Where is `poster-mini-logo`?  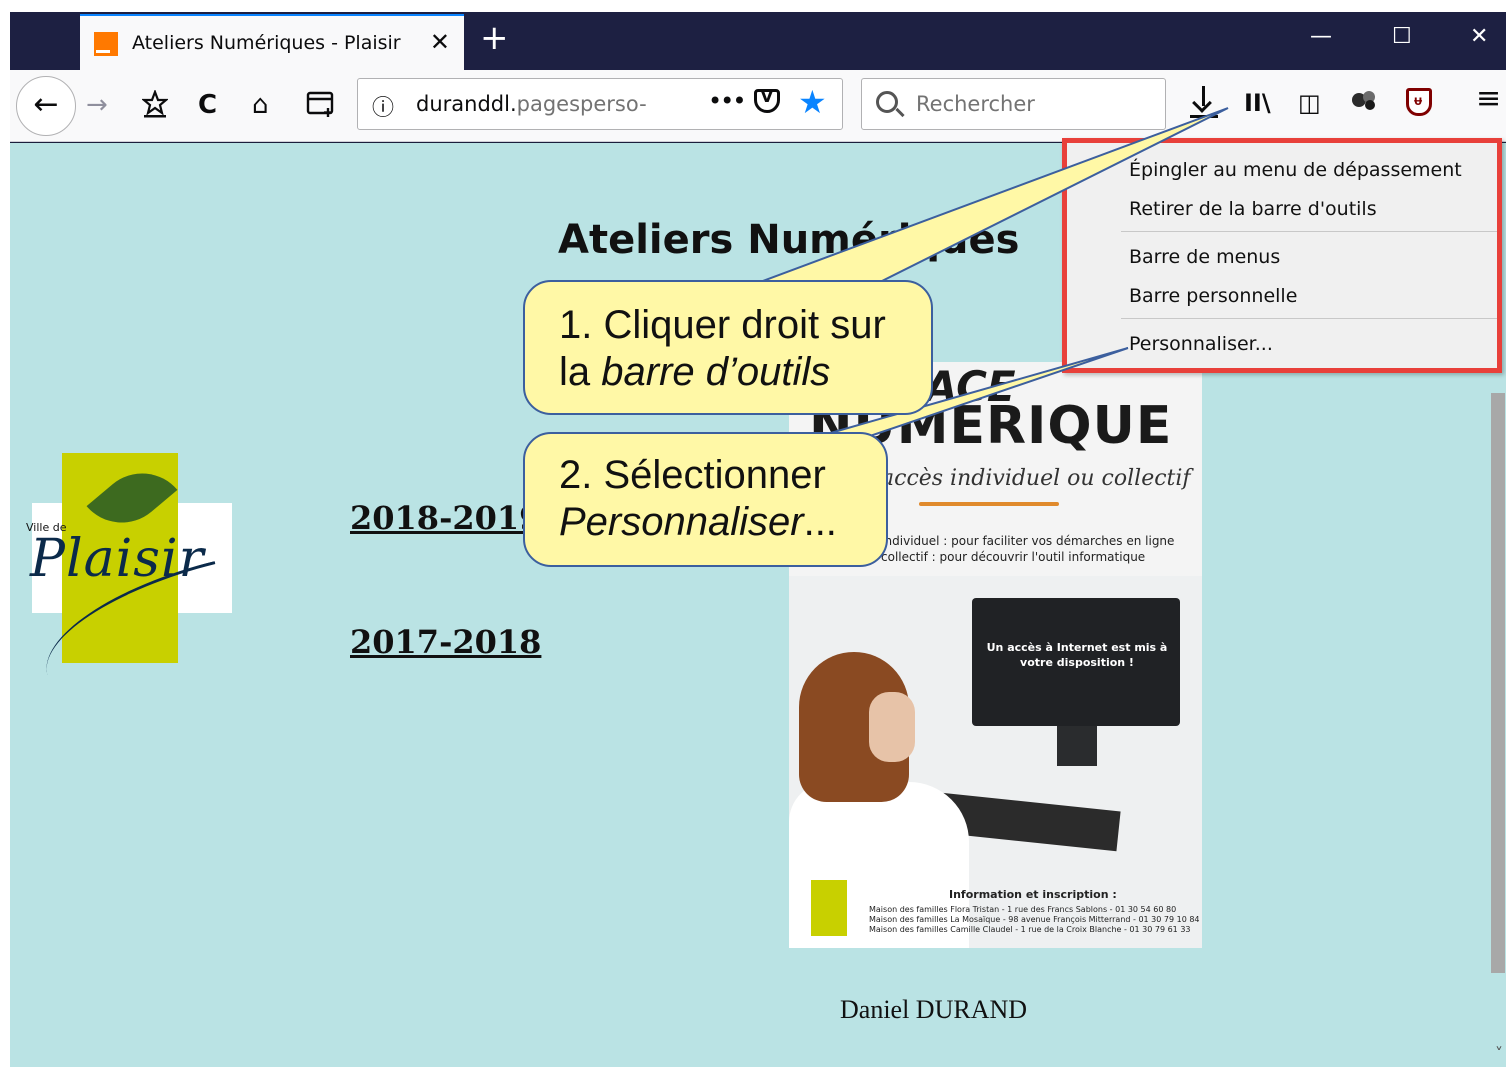
poster-mini-logo is located at coordinates (829, 908).